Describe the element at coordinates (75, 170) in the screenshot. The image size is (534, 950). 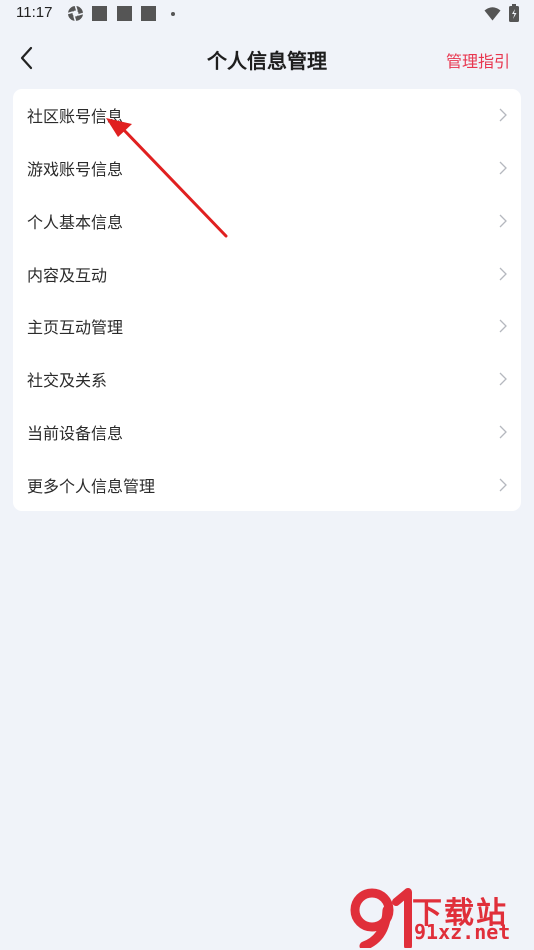
I see `list-item-label: 游戏账号信息` at that location.